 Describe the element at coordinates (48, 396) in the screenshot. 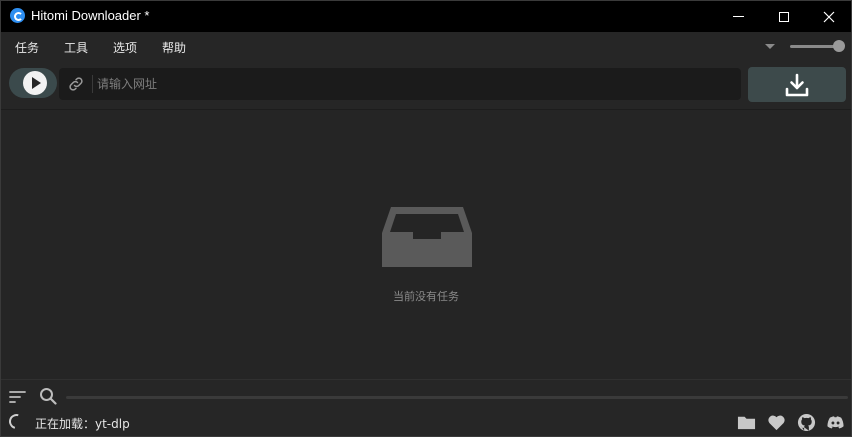

I see `search-icon` at that location.